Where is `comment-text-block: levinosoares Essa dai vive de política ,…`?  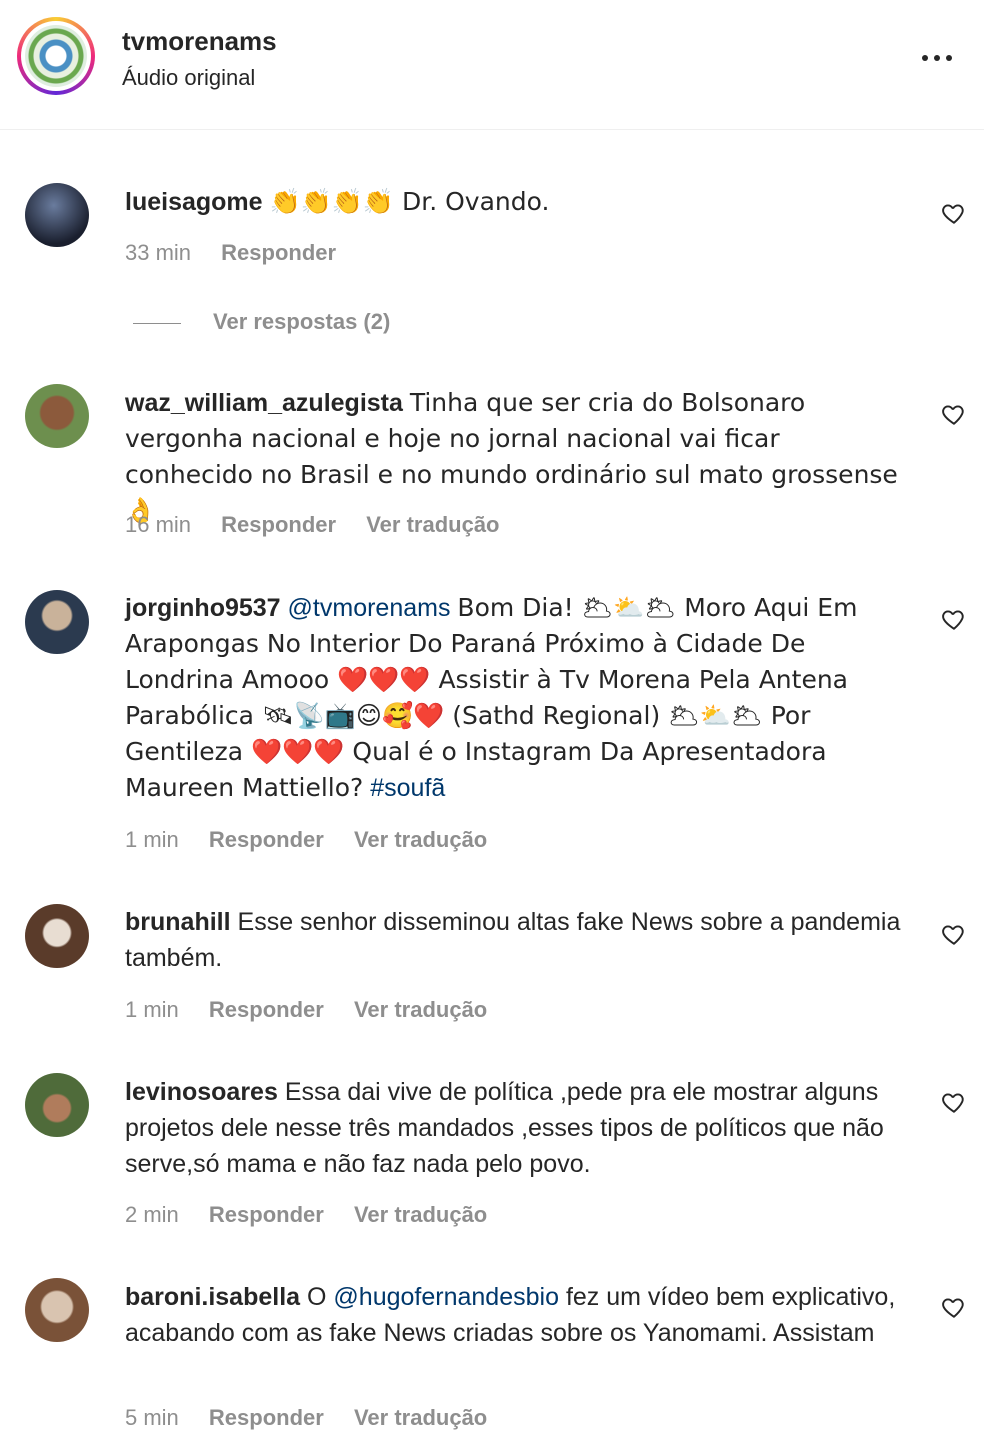
comment-text-block: levinosoares Essa dai vive de política ,… is located at coordinates (520, 1128).